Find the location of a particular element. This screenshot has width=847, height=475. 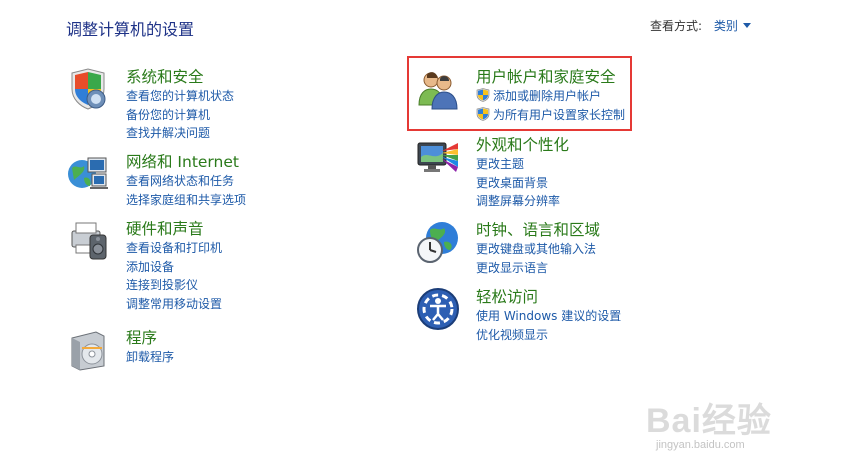

view-by-dropdown: 类别 is located at coordinates (732, 26).